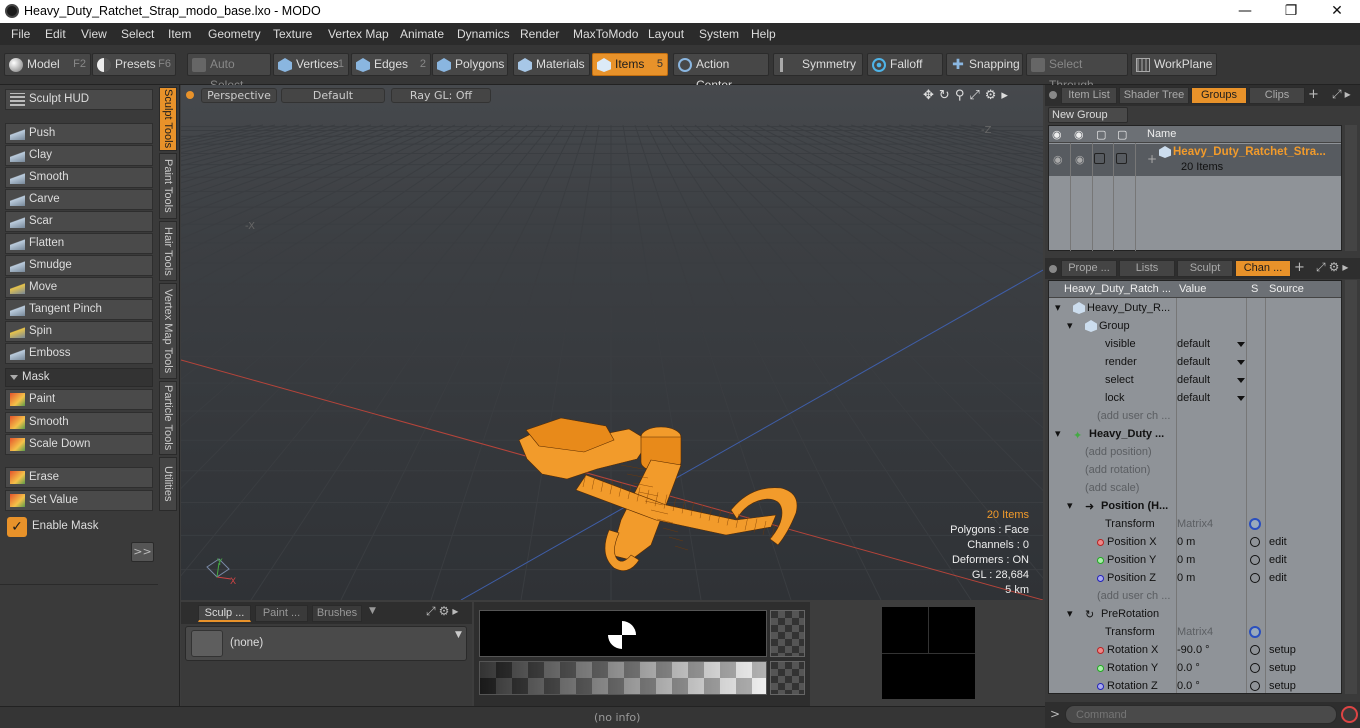 The image size is (1360, 728). What do you see at coordinates (94, 34) in the screenshot?
I see `menu-view: View` at bounding box center [94, 34].